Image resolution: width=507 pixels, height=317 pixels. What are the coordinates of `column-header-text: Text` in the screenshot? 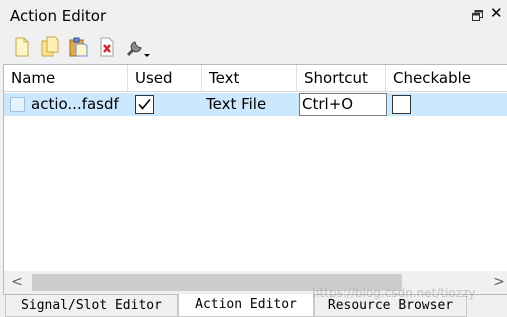 It's located at (249, 78).